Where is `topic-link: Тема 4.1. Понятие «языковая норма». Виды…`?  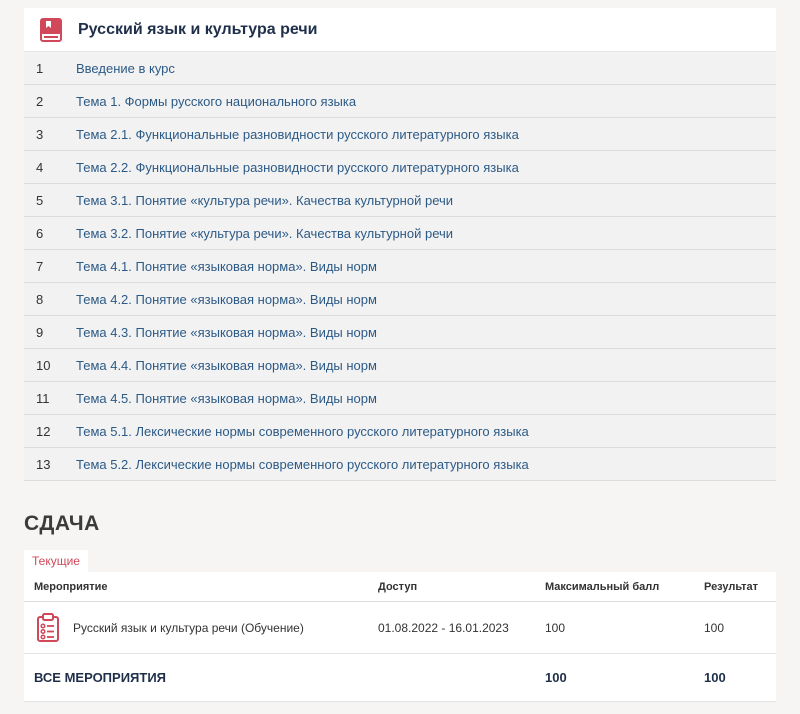
topic-link: Тема 4.1. Понятие «языковая норма». Виды… is located at coordinates (226, 266).